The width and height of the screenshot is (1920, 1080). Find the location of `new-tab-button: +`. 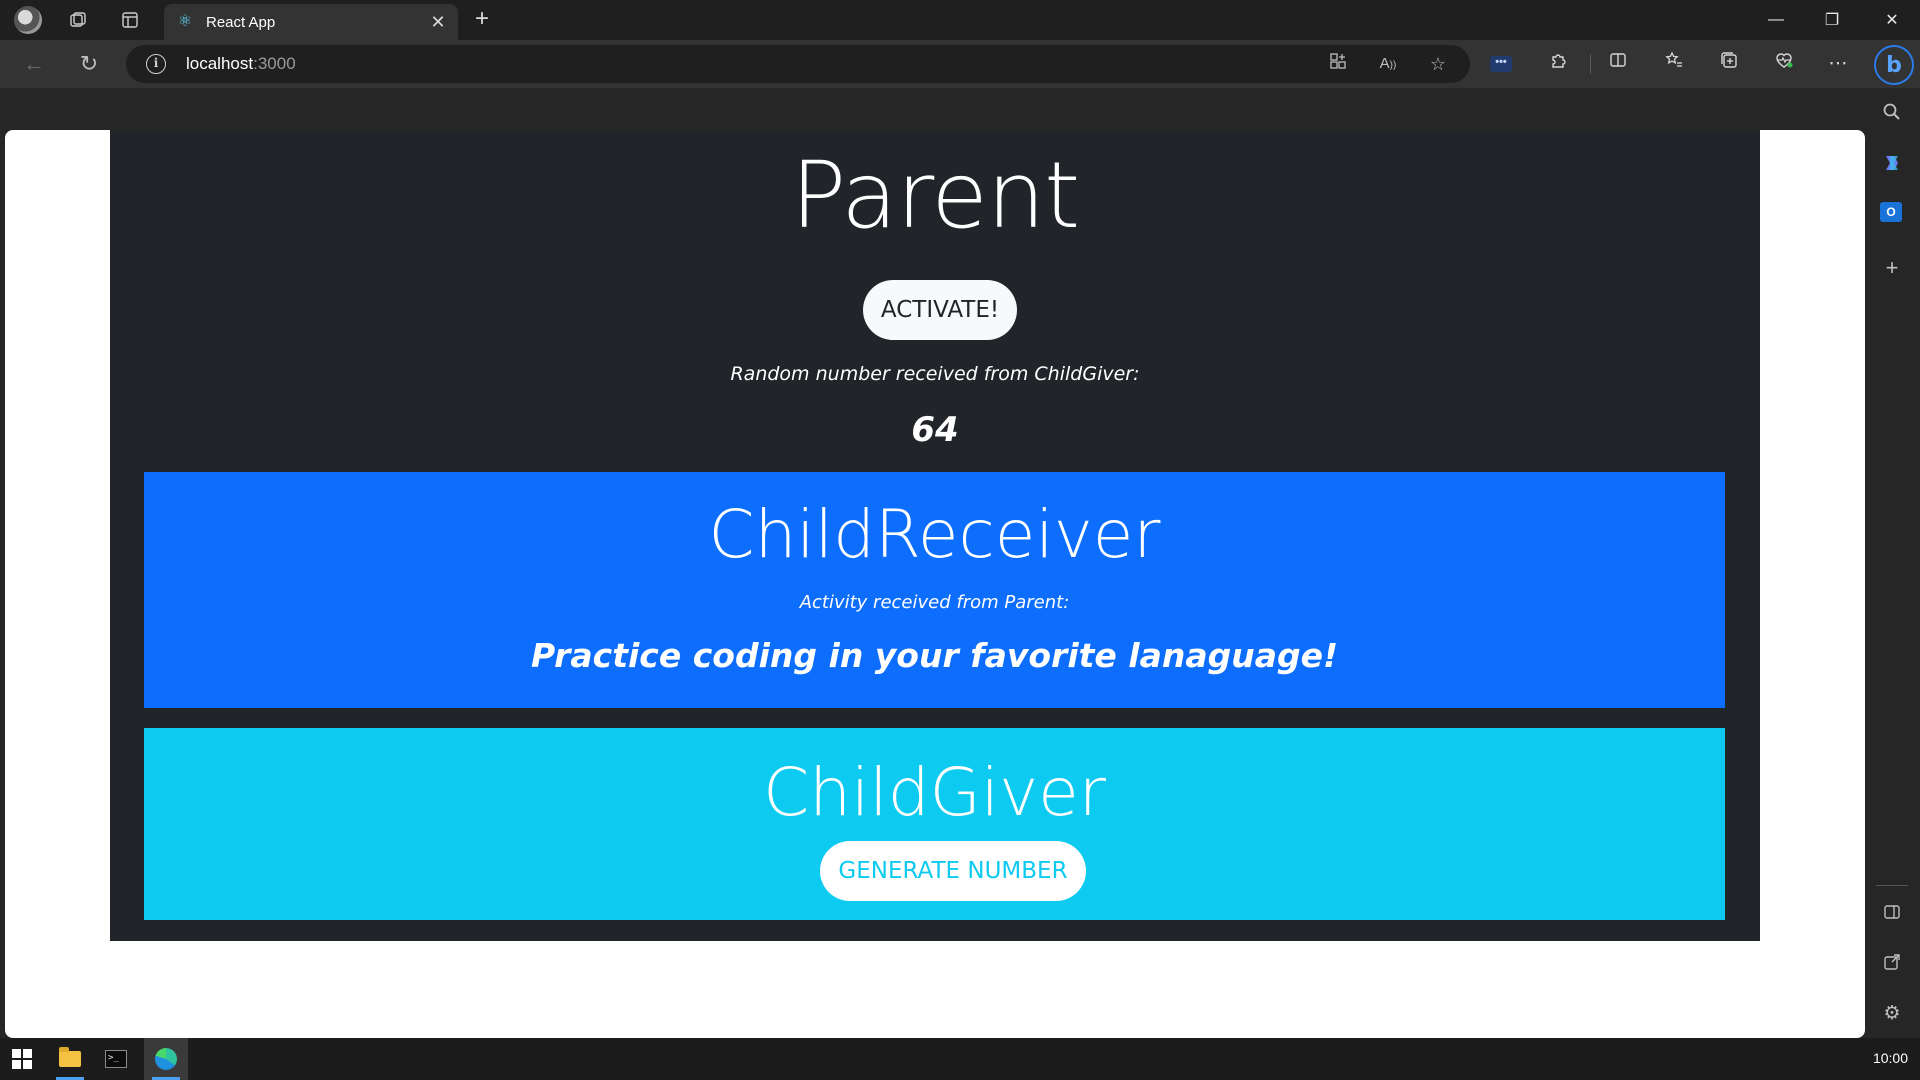

new-tab-button: + is located at coordinates (482, 20).